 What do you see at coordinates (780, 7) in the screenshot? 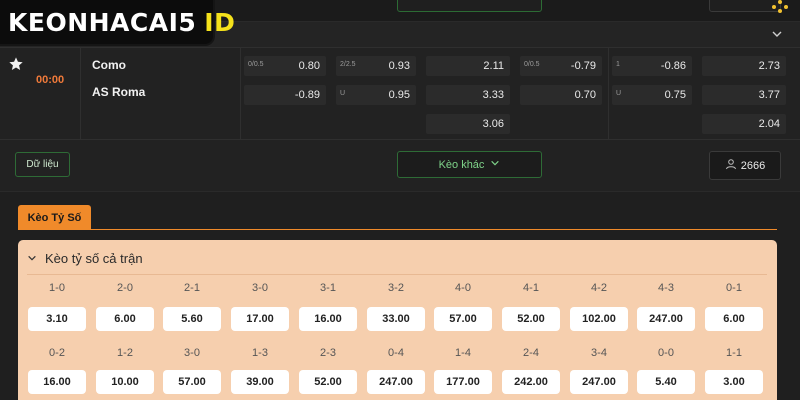
I see `sparkle-icon` at bounding box center [780, 7].